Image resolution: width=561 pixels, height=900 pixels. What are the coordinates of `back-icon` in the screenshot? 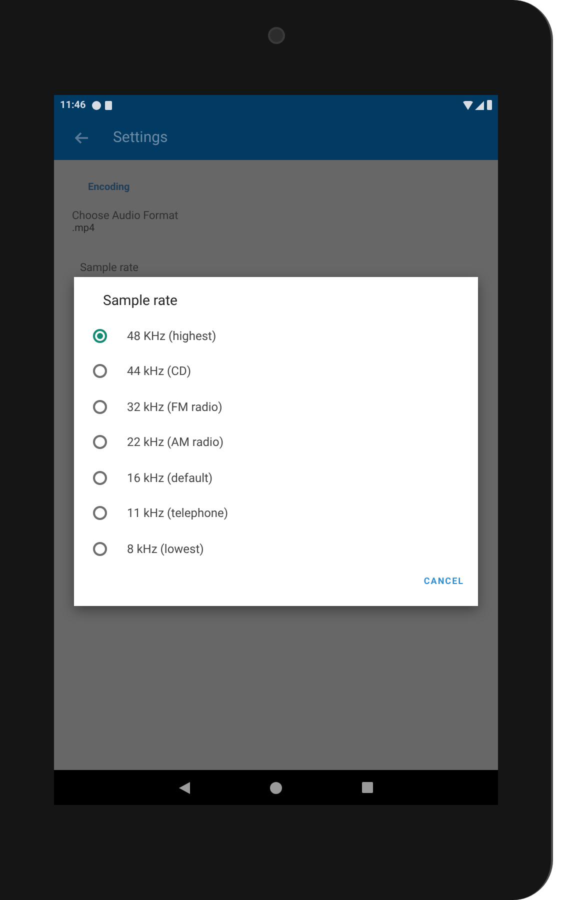 It's located at (184, 788).